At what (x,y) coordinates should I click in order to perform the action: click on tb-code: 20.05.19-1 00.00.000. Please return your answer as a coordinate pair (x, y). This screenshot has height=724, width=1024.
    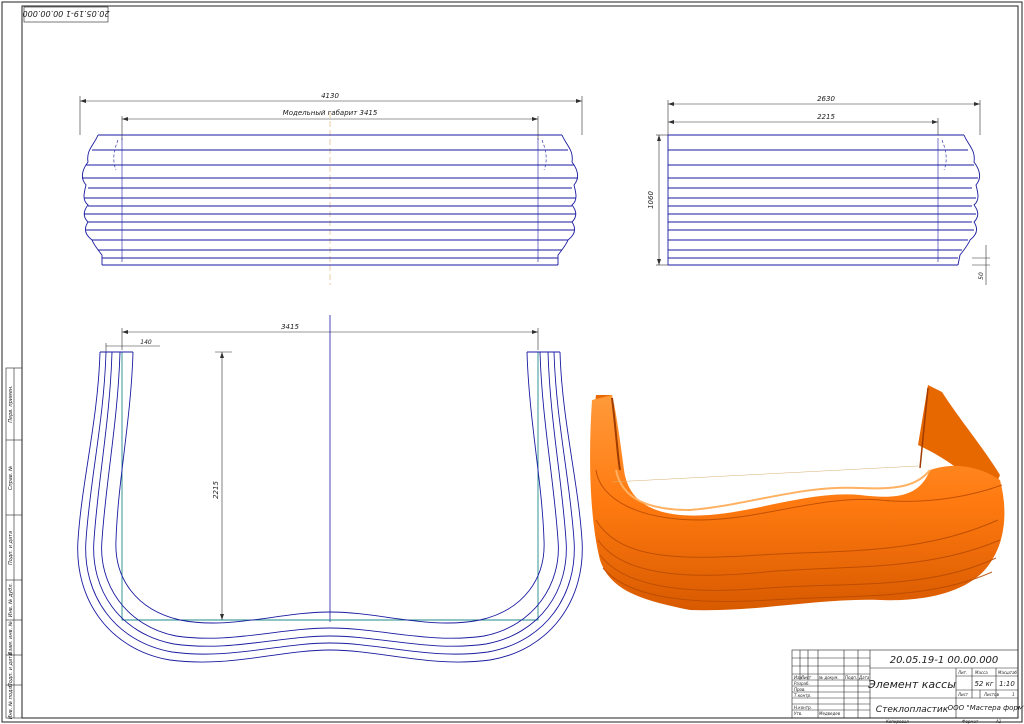
    Looking at the image, I should click on (944, 660).